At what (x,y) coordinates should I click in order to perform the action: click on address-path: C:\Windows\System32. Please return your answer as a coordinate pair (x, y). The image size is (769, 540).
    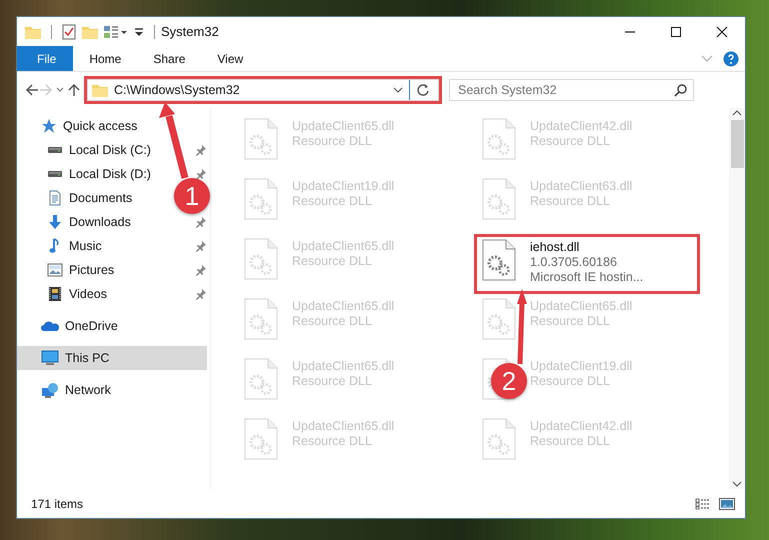
    Looking at the image, I should click on (177, 90).